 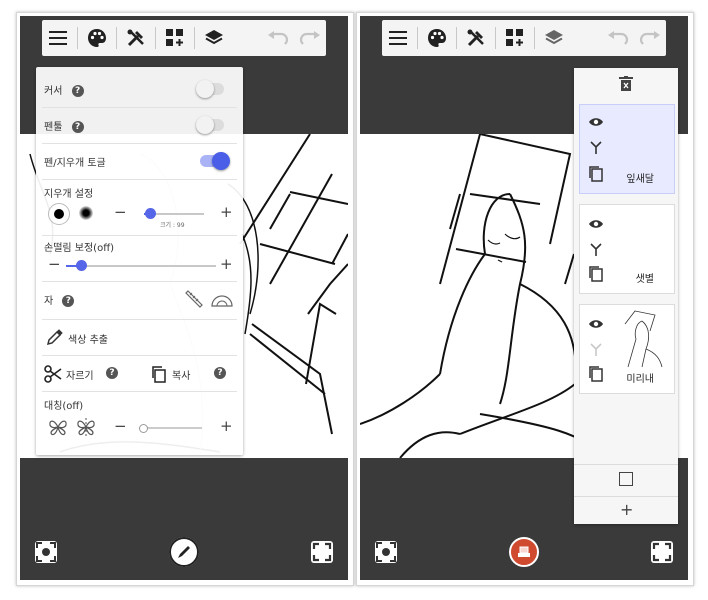 What do you see at coordinates (643, 339) in the screenshot?
I see `layer-thumbnail` at bounding box center [643, 339].